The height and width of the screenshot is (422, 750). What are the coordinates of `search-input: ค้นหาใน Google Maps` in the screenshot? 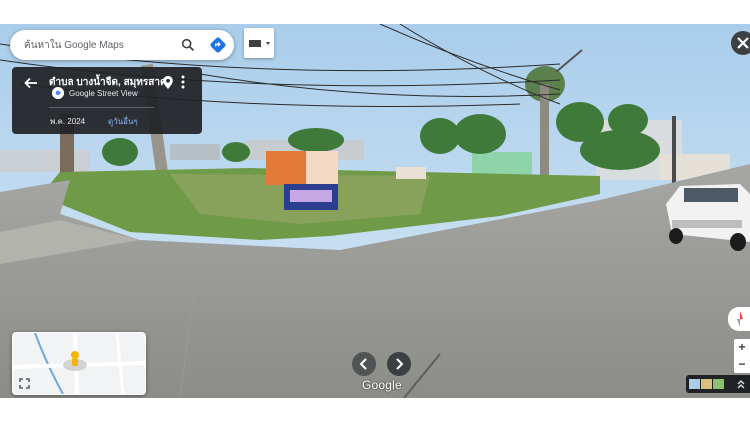 It's located at (74, 45).